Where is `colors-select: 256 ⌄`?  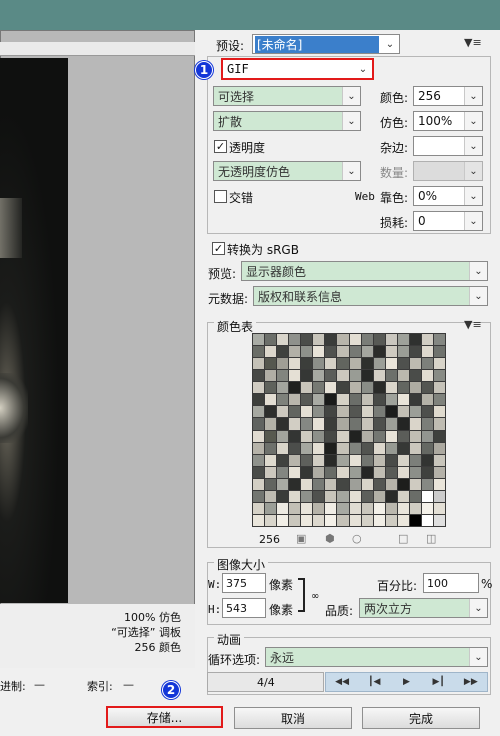 colors-select: 256 ⌄ is located at coordinates (448, 96).